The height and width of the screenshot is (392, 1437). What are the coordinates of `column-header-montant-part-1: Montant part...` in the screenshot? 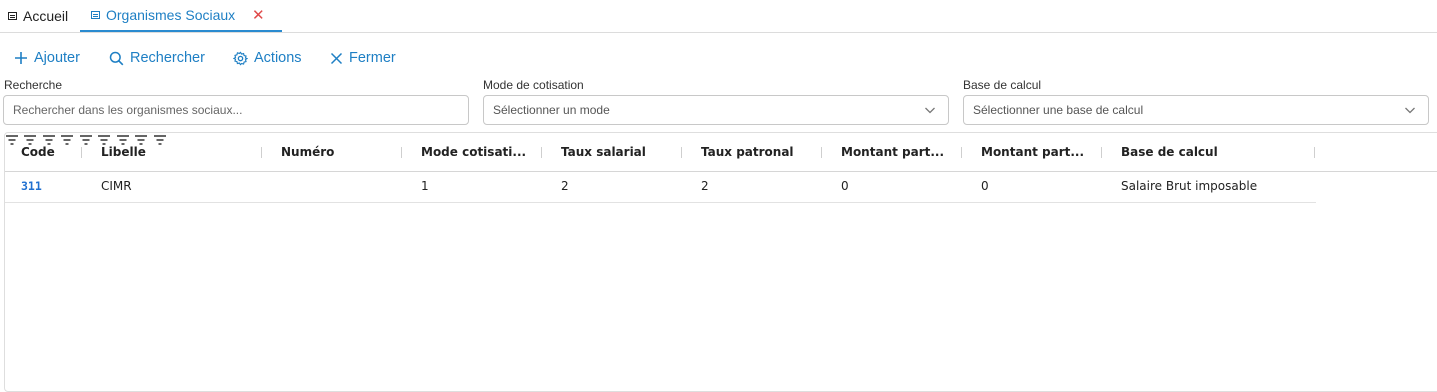 It's located at (892, 152).